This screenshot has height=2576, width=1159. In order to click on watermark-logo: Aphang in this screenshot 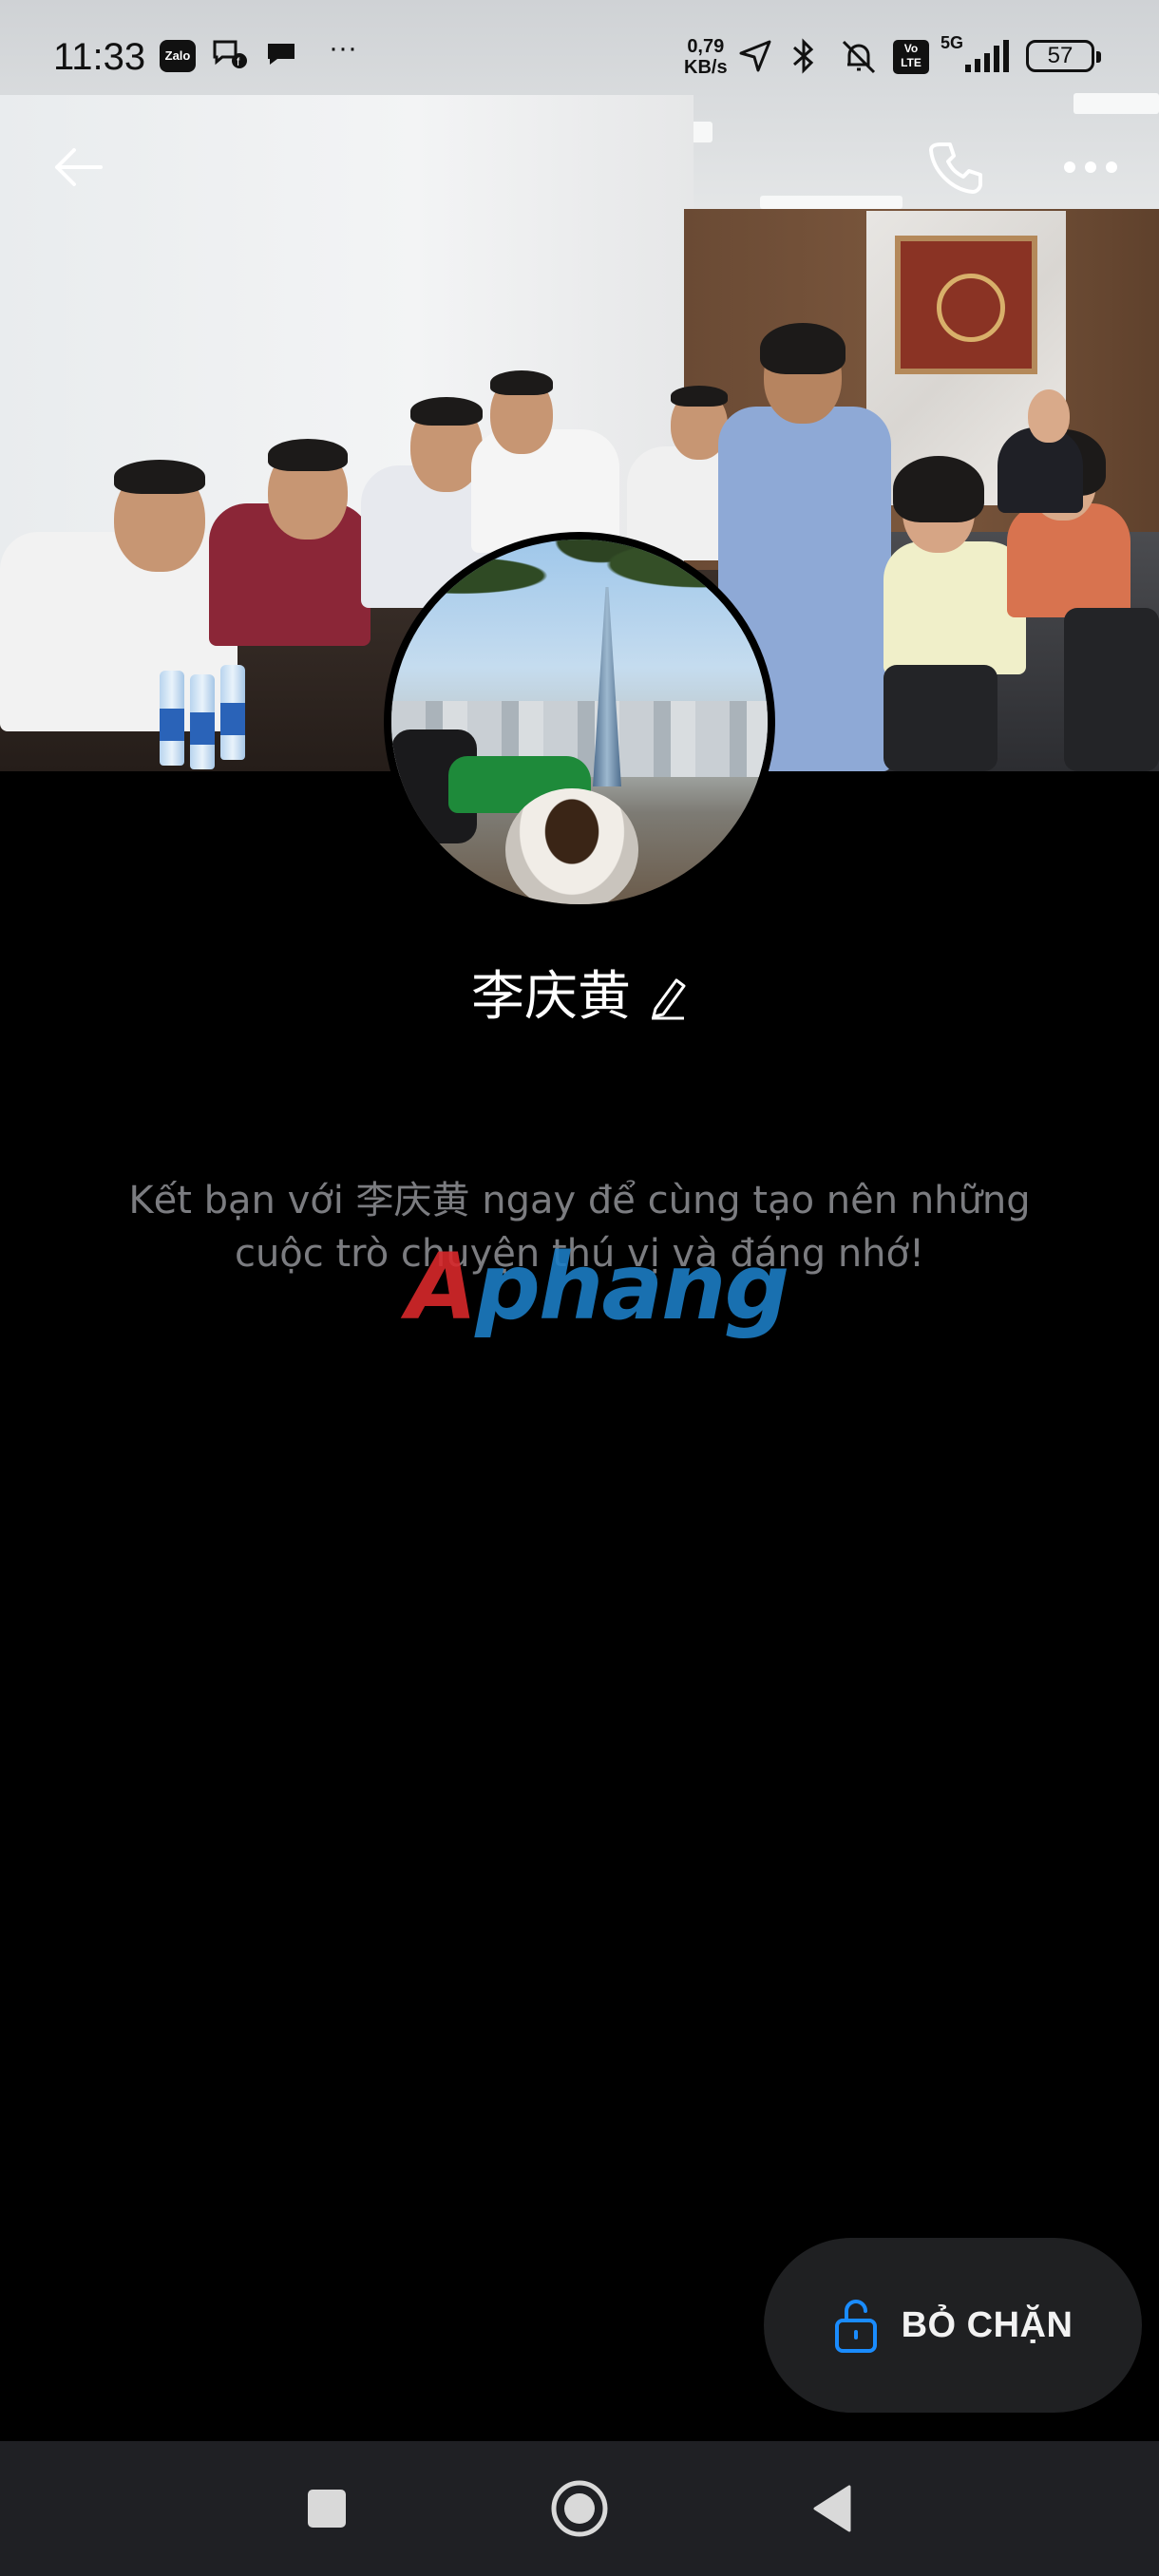, I will do `click(598, 1287)`.